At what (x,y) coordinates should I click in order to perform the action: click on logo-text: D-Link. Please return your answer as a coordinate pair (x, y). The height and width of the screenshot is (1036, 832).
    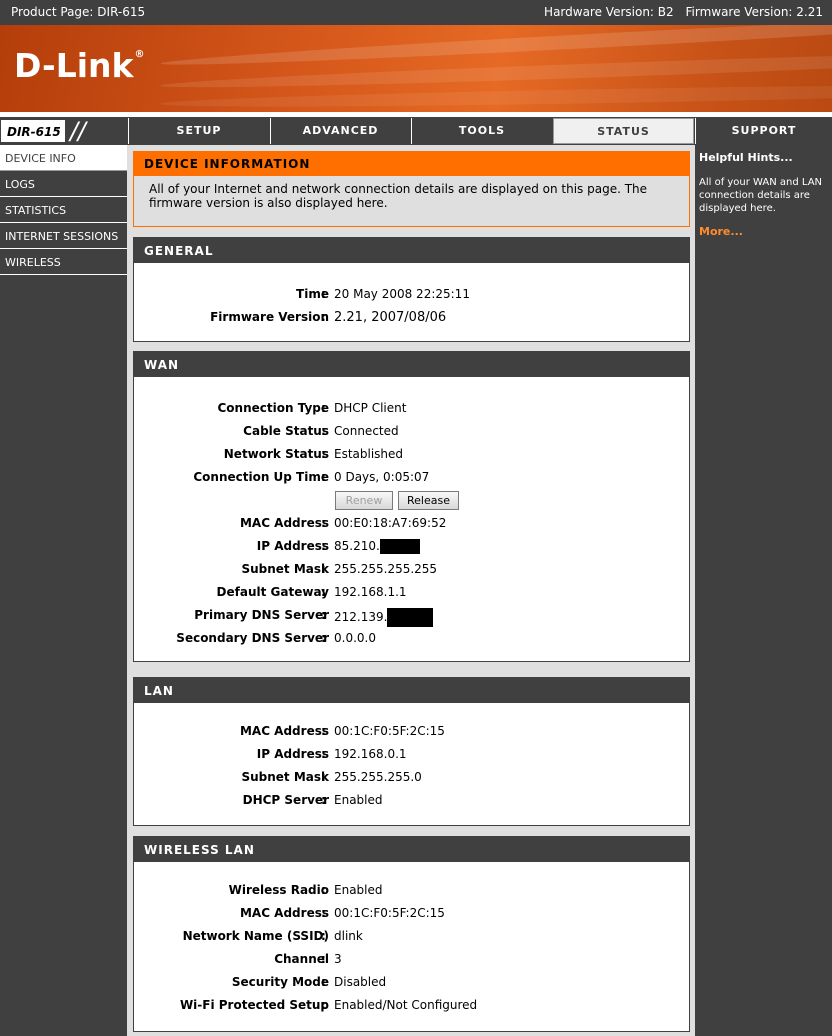
    Looking at the image, I should click on (74, 65).